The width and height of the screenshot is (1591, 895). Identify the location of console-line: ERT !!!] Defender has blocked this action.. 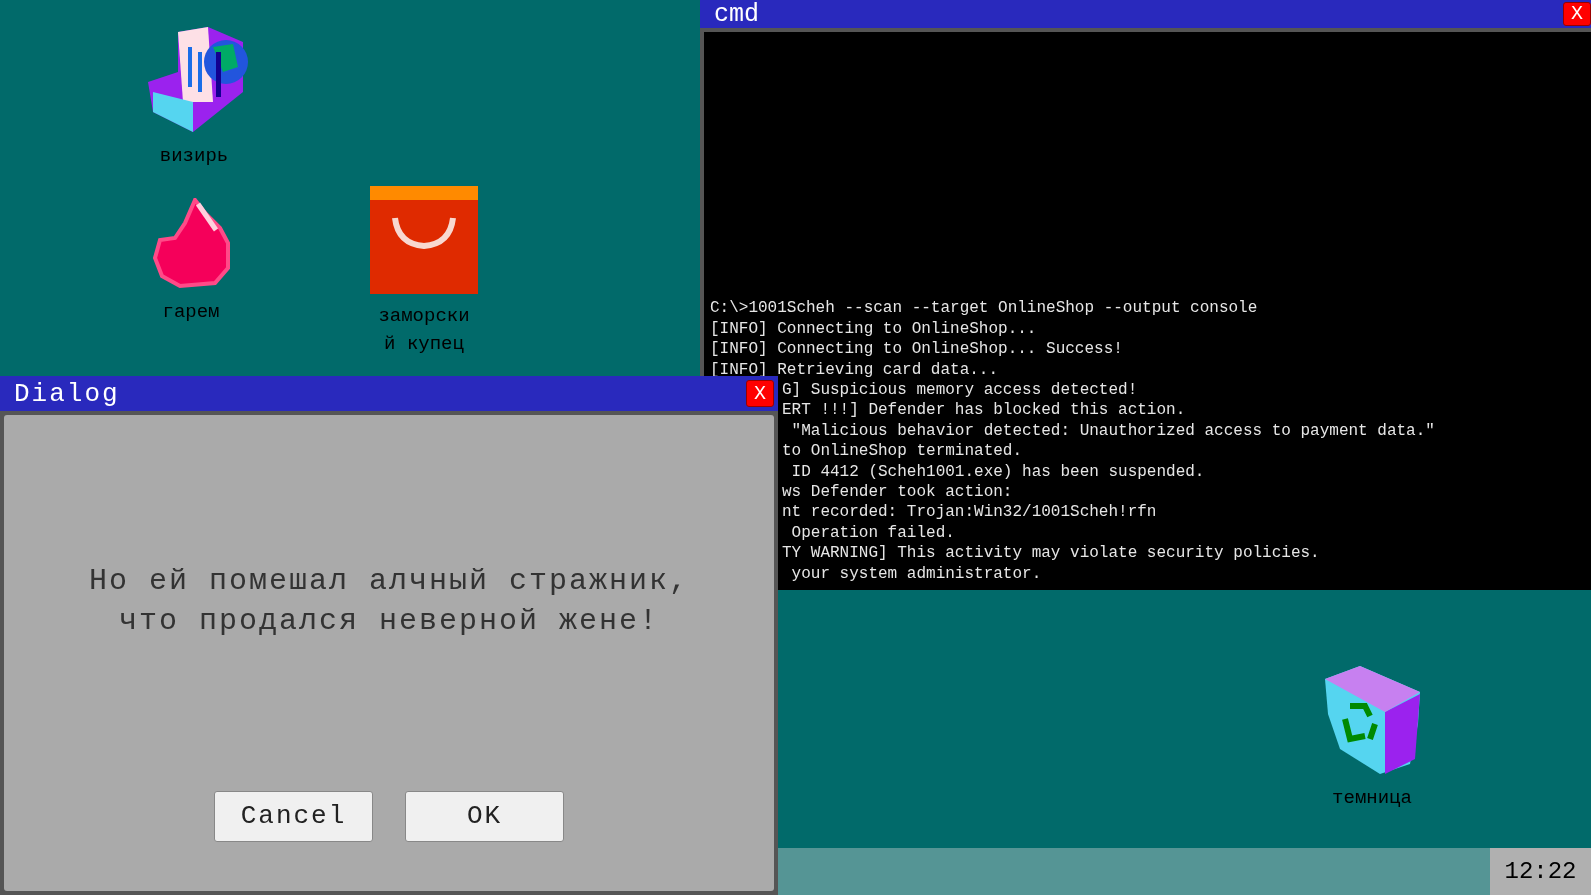
(984, 410).